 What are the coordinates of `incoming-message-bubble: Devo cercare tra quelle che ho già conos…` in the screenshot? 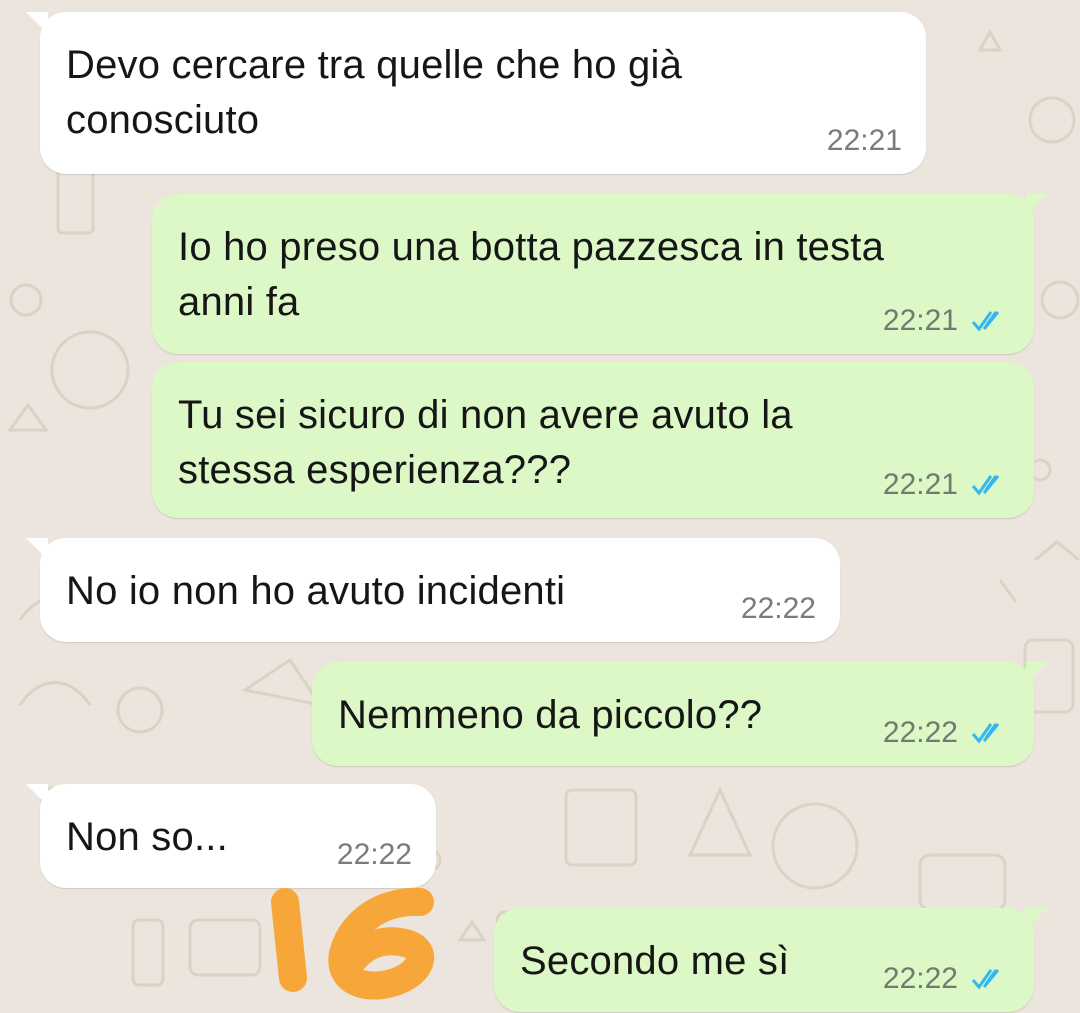 It's located at (476, 93).